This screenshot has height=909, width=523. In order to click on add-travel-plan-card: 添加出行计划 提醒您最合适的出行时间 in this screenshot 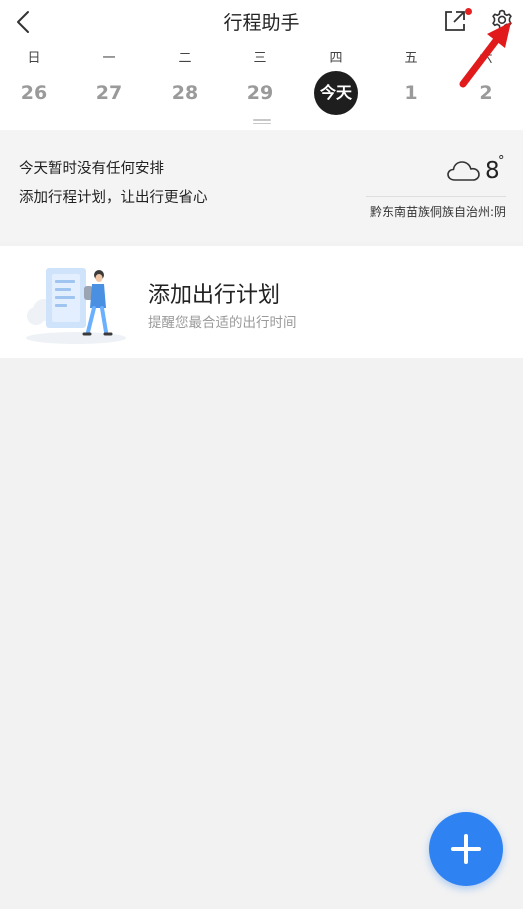, I will do `click(261, 302)`.